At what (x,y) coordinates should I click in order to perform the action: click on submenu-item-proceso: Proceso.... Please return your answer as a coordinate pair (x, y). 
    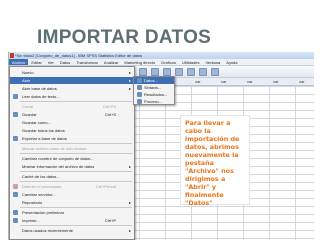
    Looking at the image, I should click on (154, 101).